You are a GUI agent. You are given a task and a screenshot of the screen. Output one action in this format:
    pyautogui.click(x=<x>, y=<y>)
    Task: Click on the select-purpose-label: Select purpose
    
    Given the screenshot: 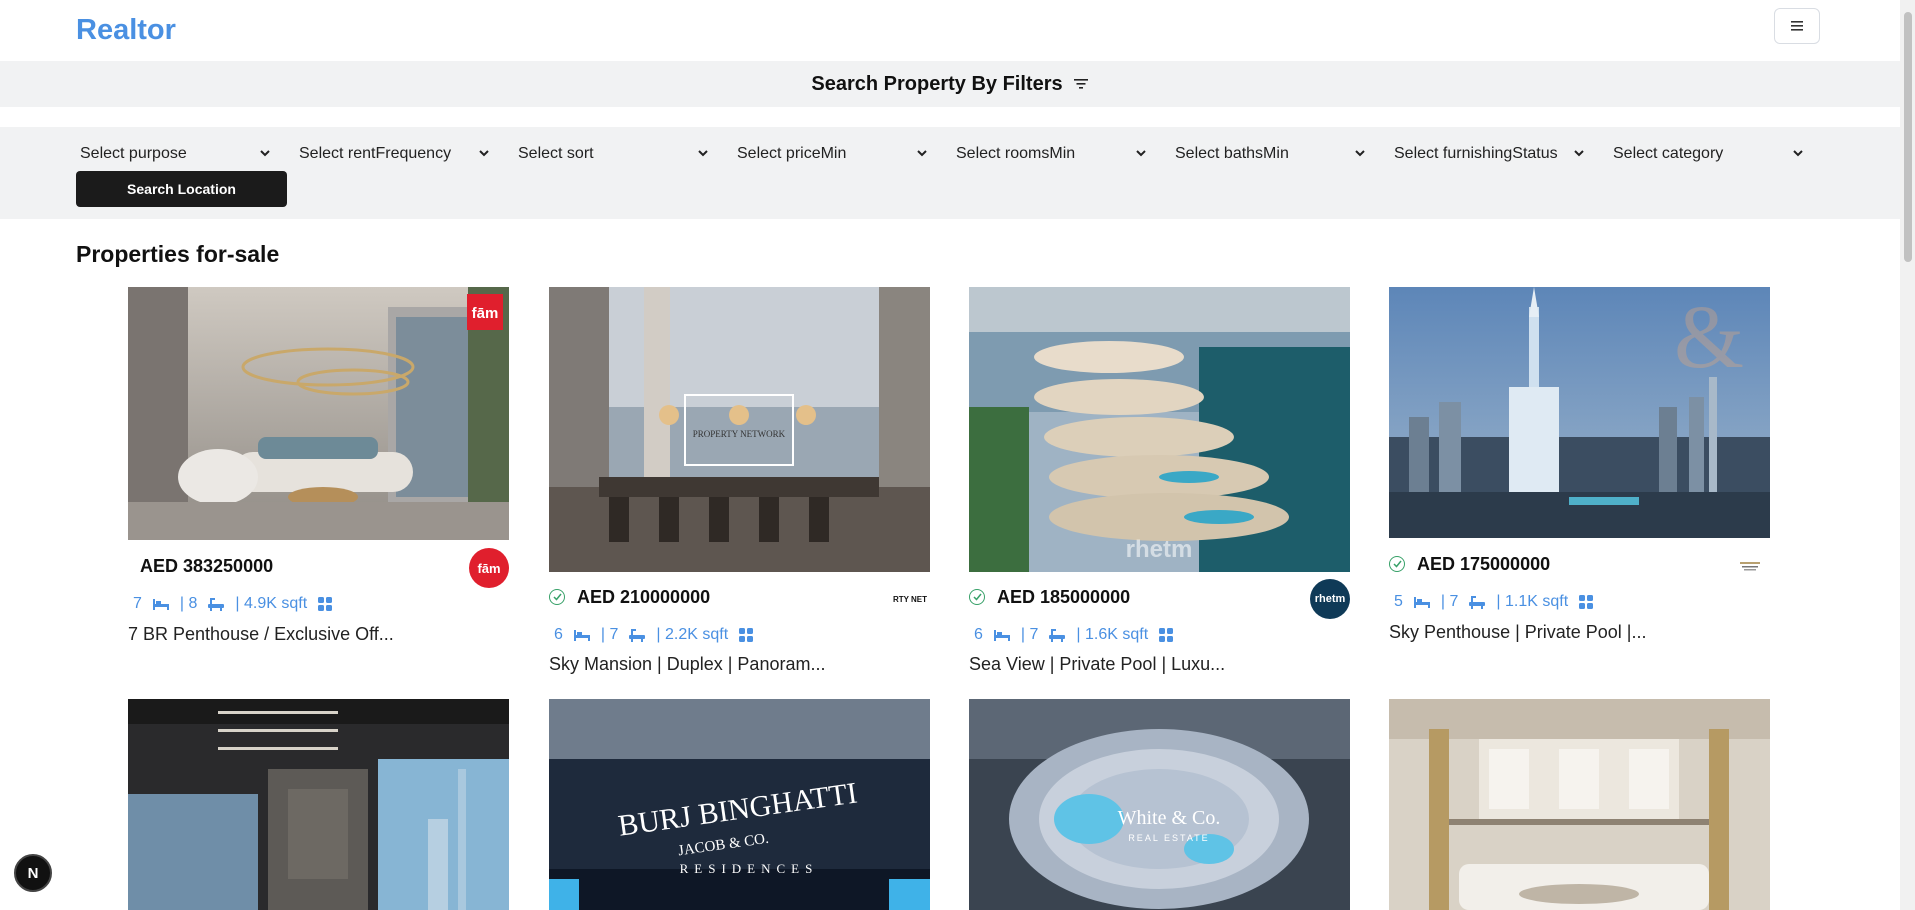 What is the action you would take?
    pyautogui.click(x=133, y=153)
    